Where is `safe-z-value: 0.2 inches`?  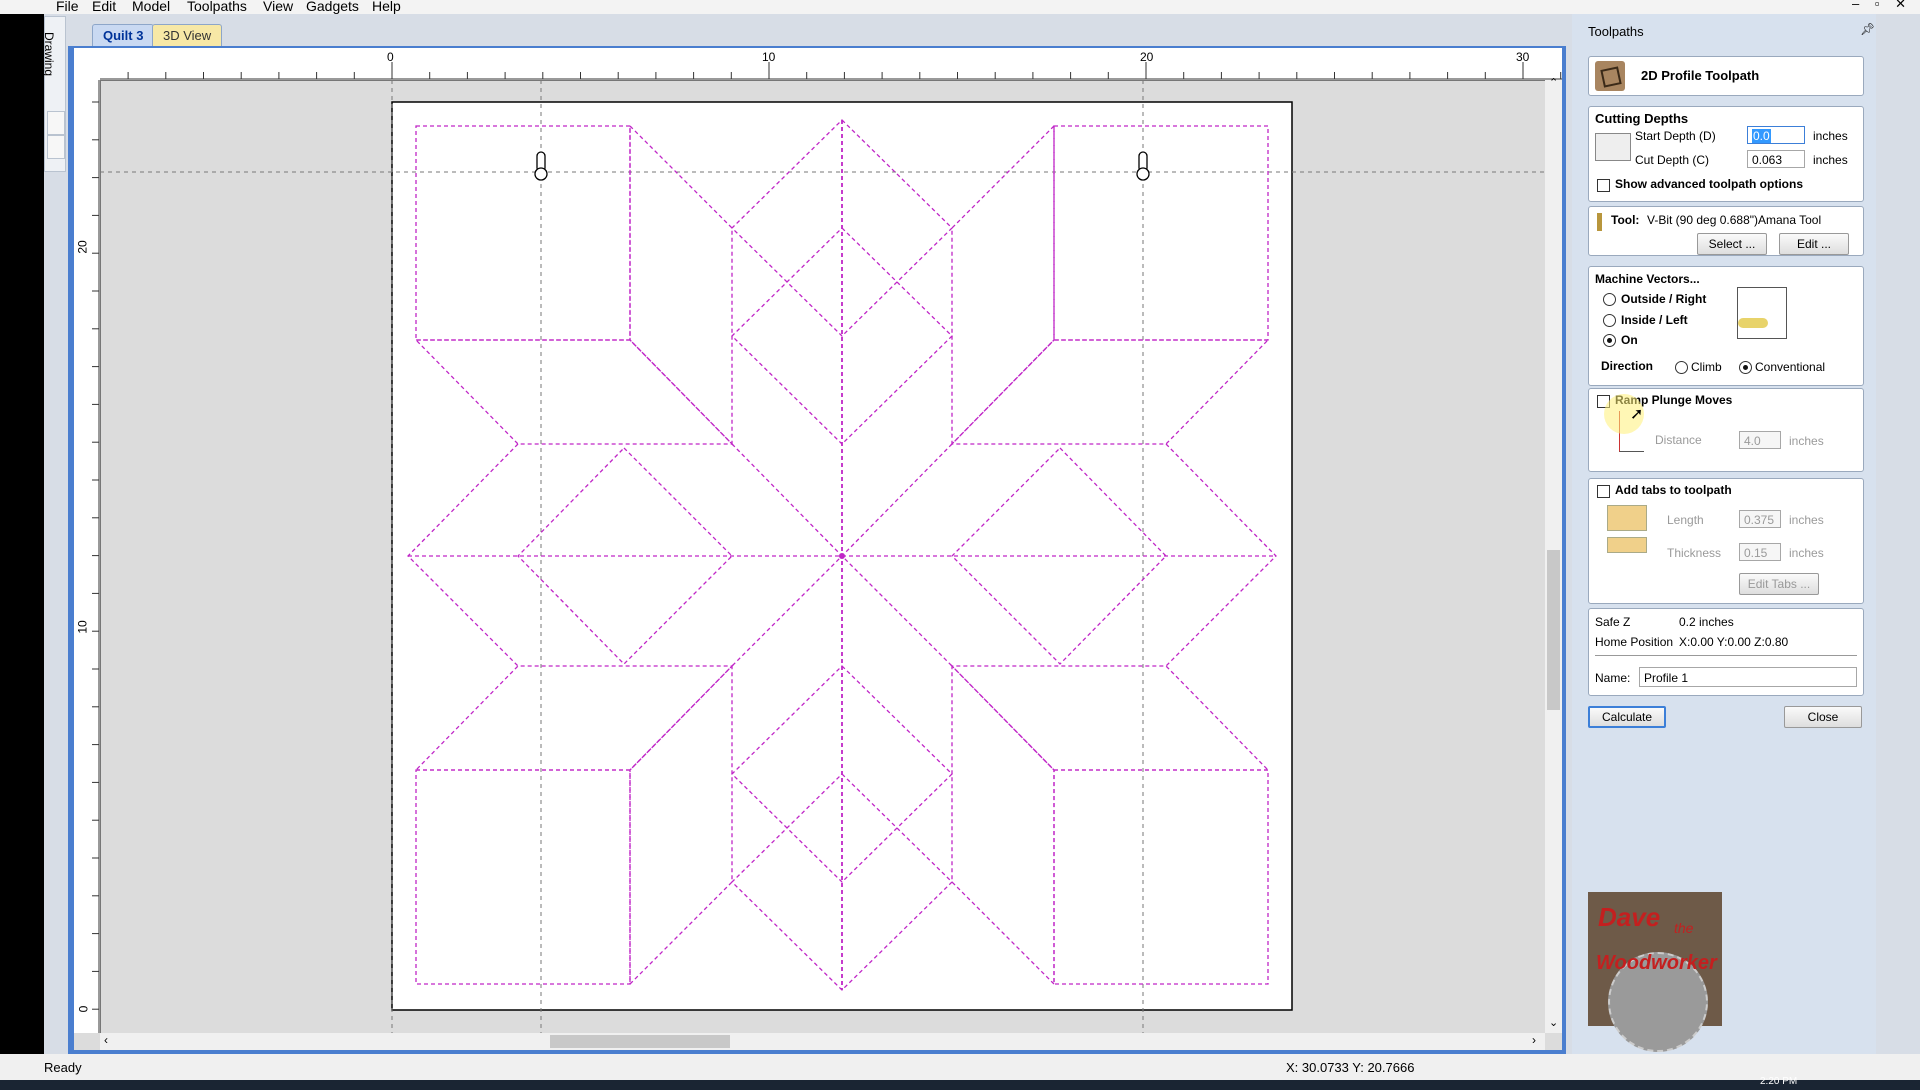
safe-z-value: 0.2 inches is located at coordinates (1706, 622).